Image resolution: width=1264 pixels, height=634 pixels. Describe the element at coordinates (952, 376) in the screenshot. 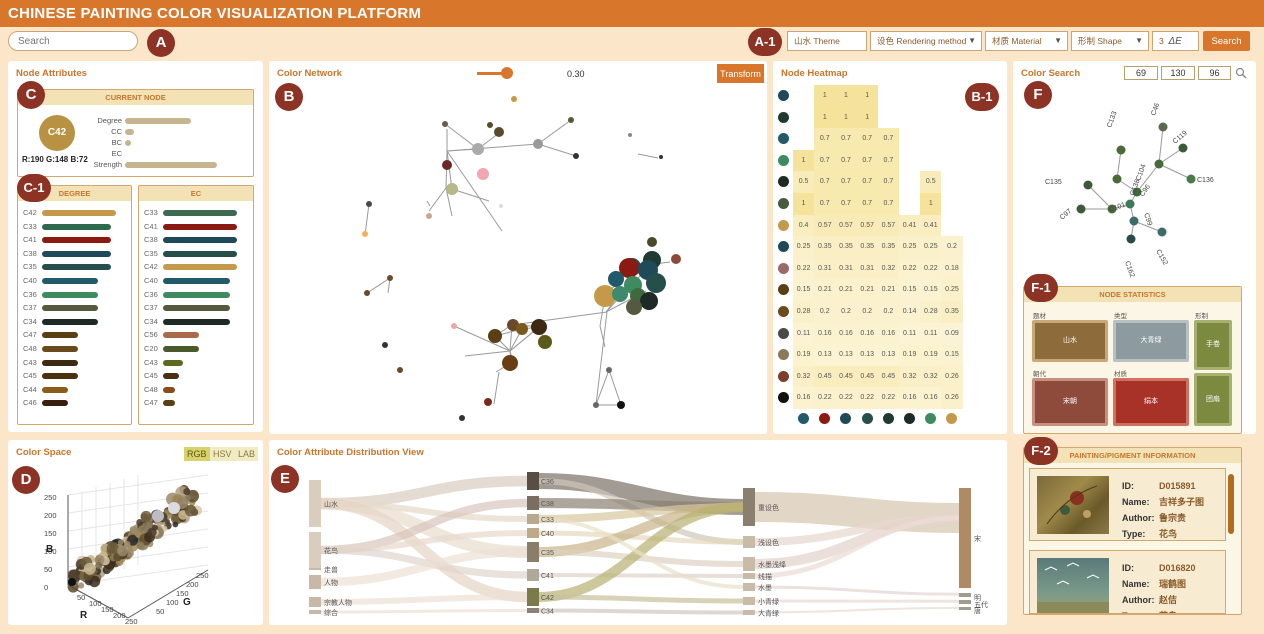

I see `heatmap-cell: 0.26` at that location.